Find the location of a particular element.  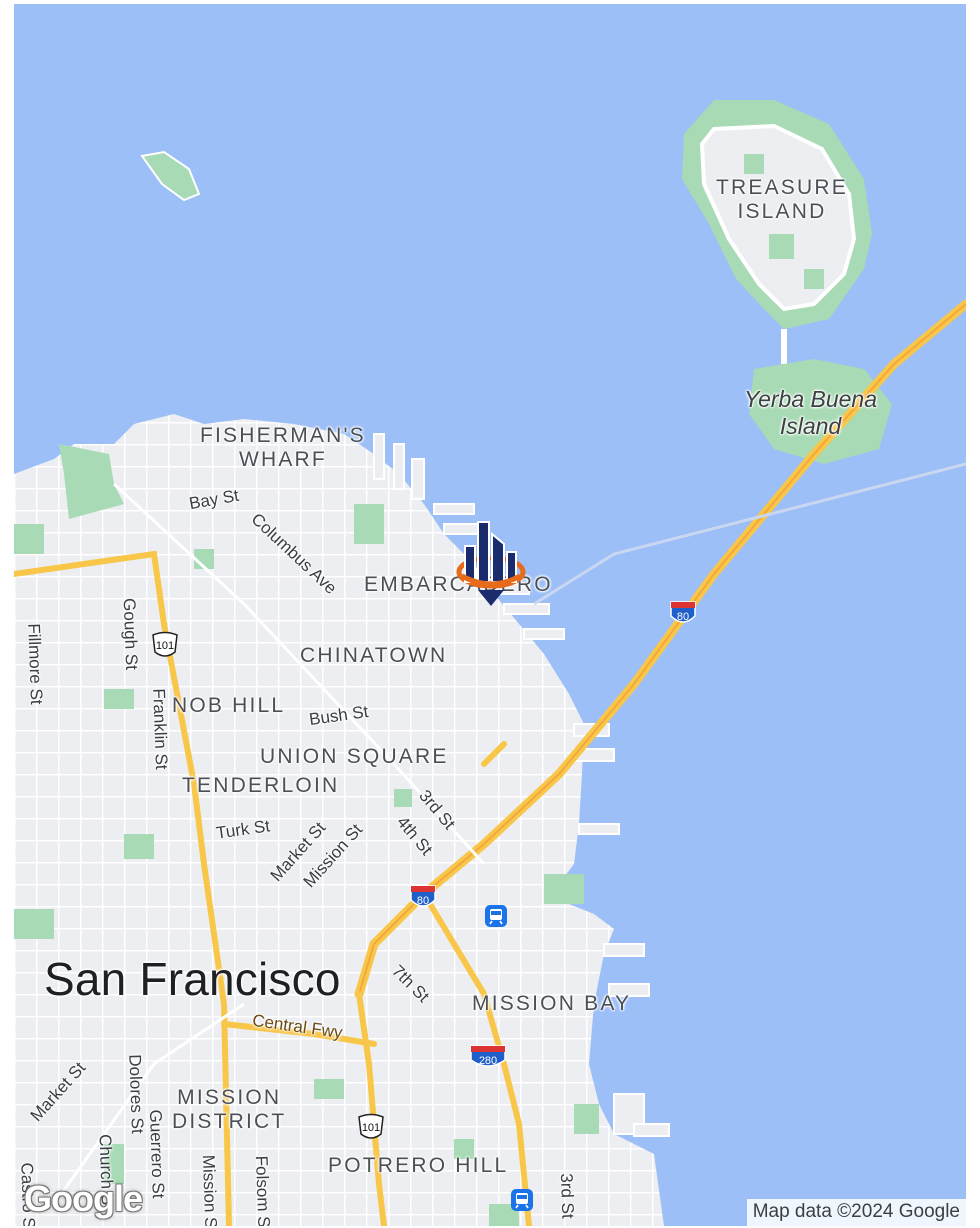

us101-south-shield-icon: 101 is located at coordinates (371, 1126).